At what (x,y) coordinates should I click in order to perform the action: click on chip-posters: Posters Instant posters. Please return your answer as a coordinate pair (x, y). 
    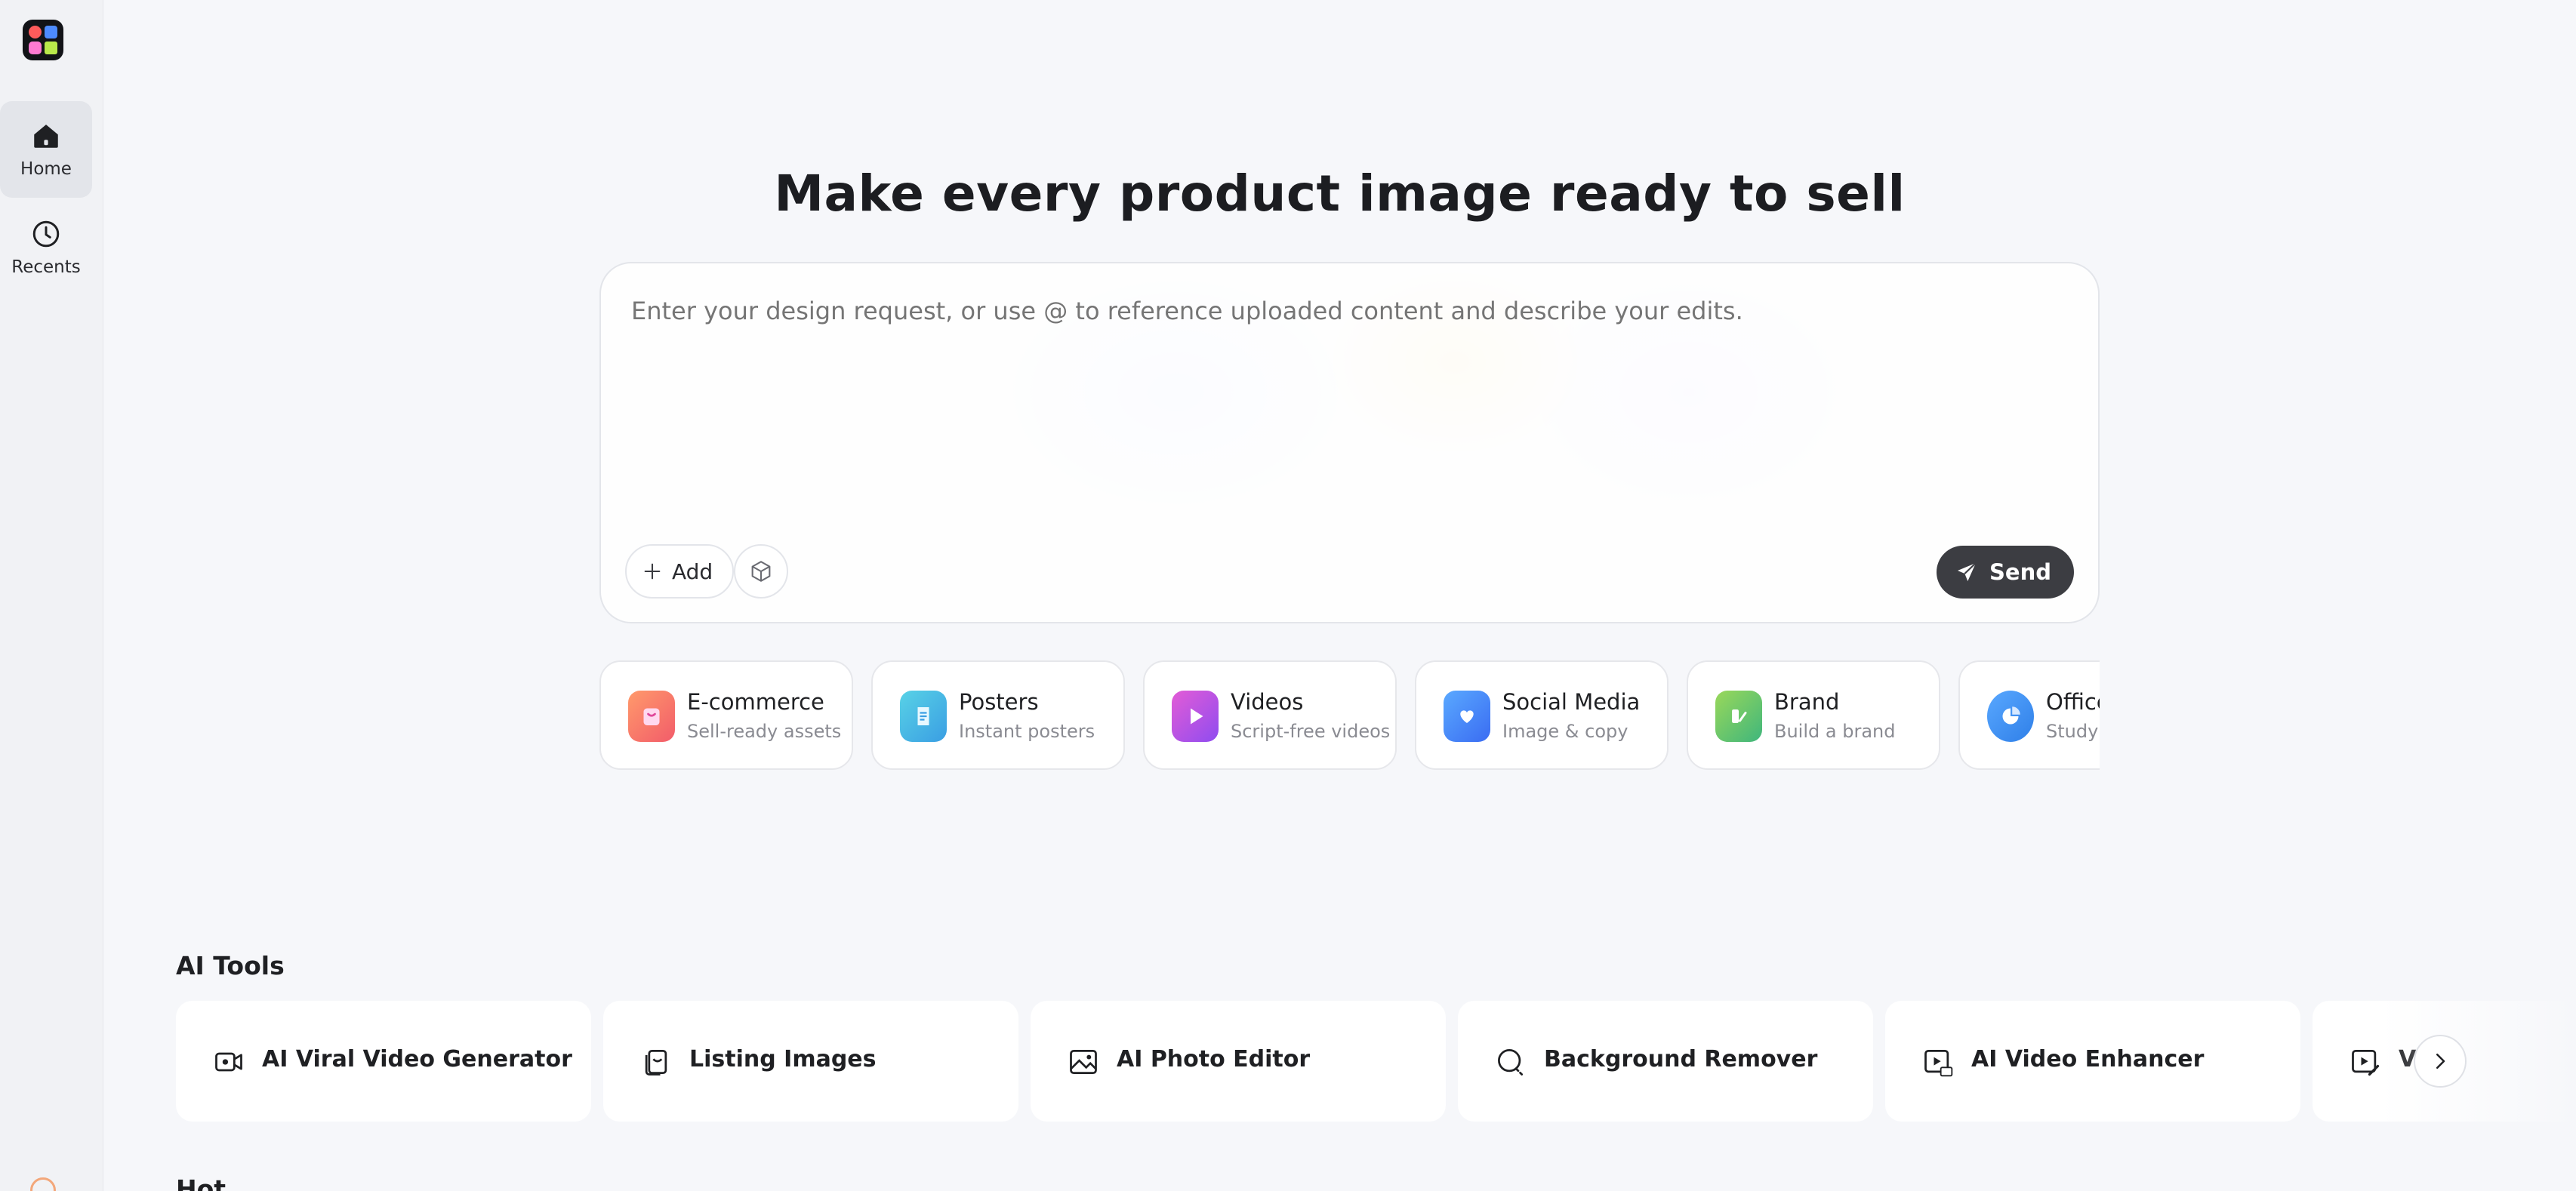
    Looking at the image, I should click on (998, 715).